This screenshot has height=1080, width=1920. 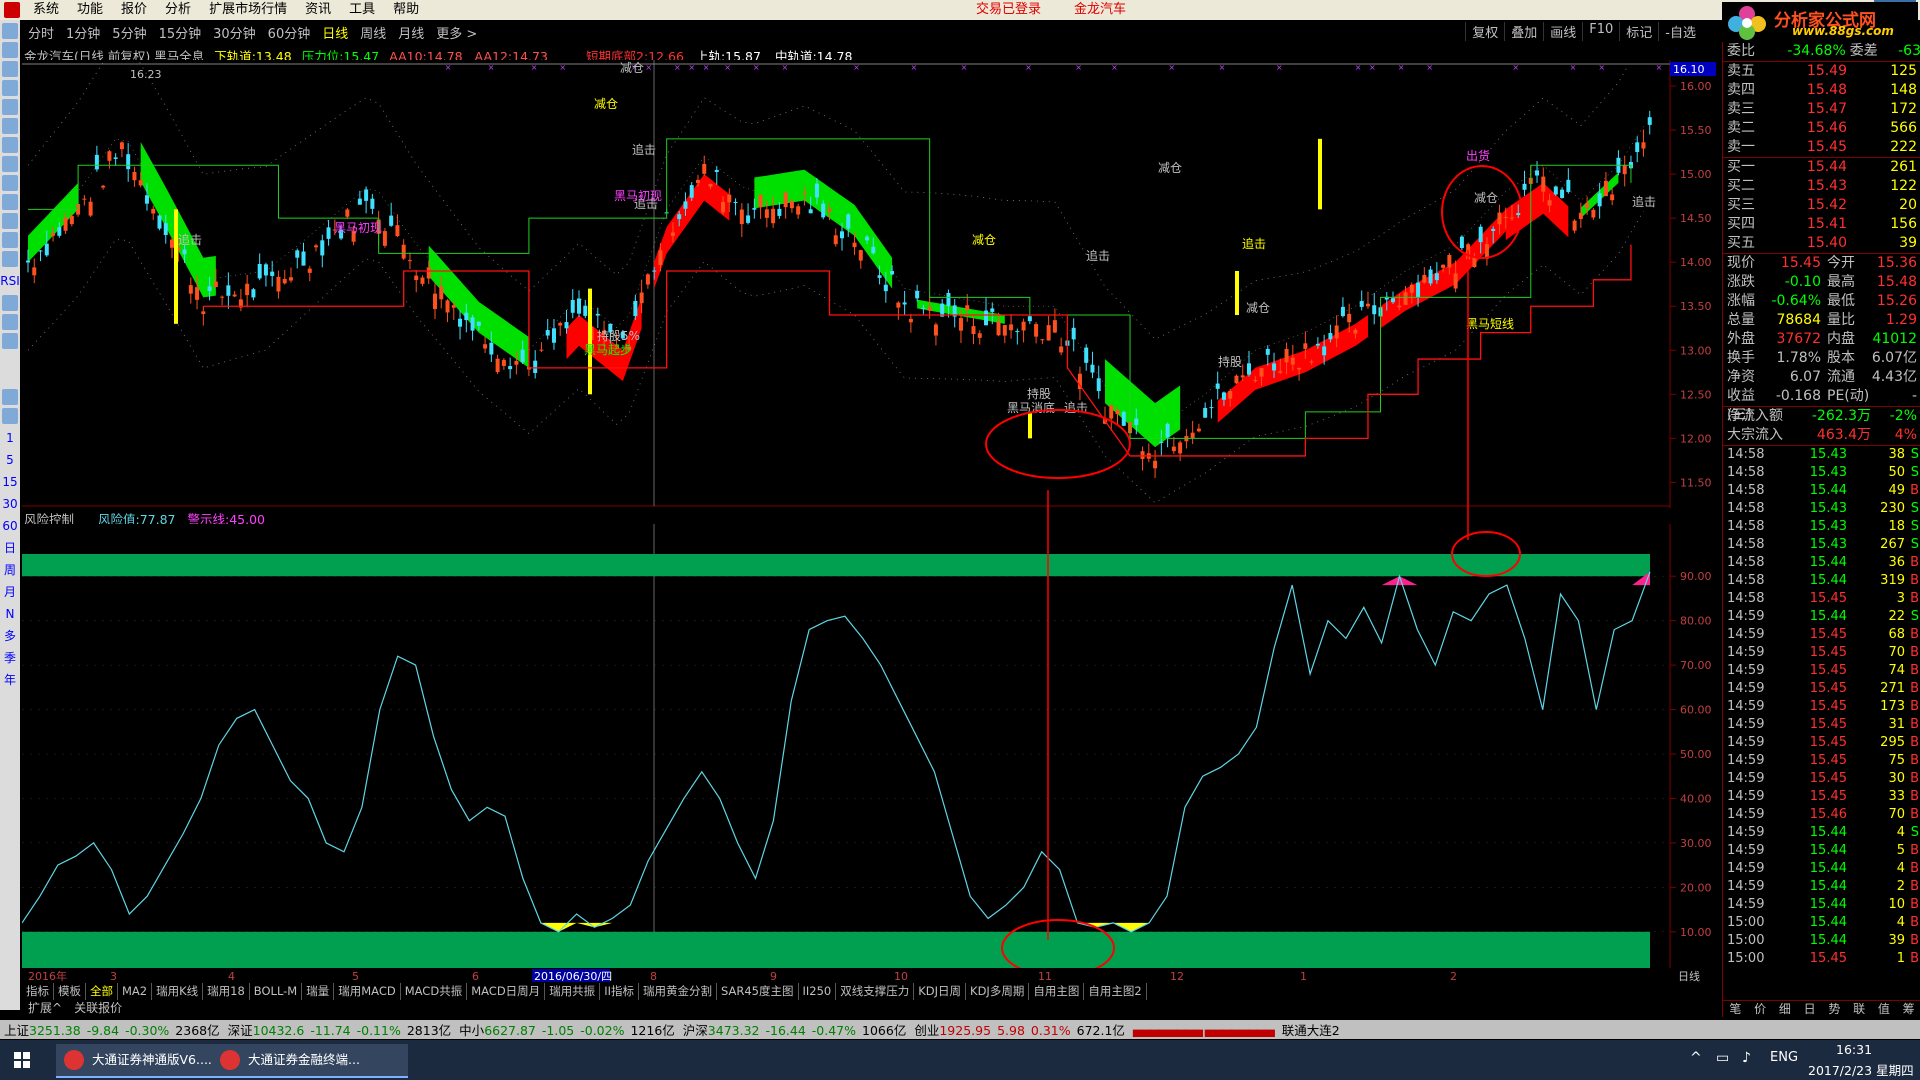 What do you see at coordinates (10, 145) in the screenshot?
I see `candle-chart-icon` at bounding box center [10, 145].